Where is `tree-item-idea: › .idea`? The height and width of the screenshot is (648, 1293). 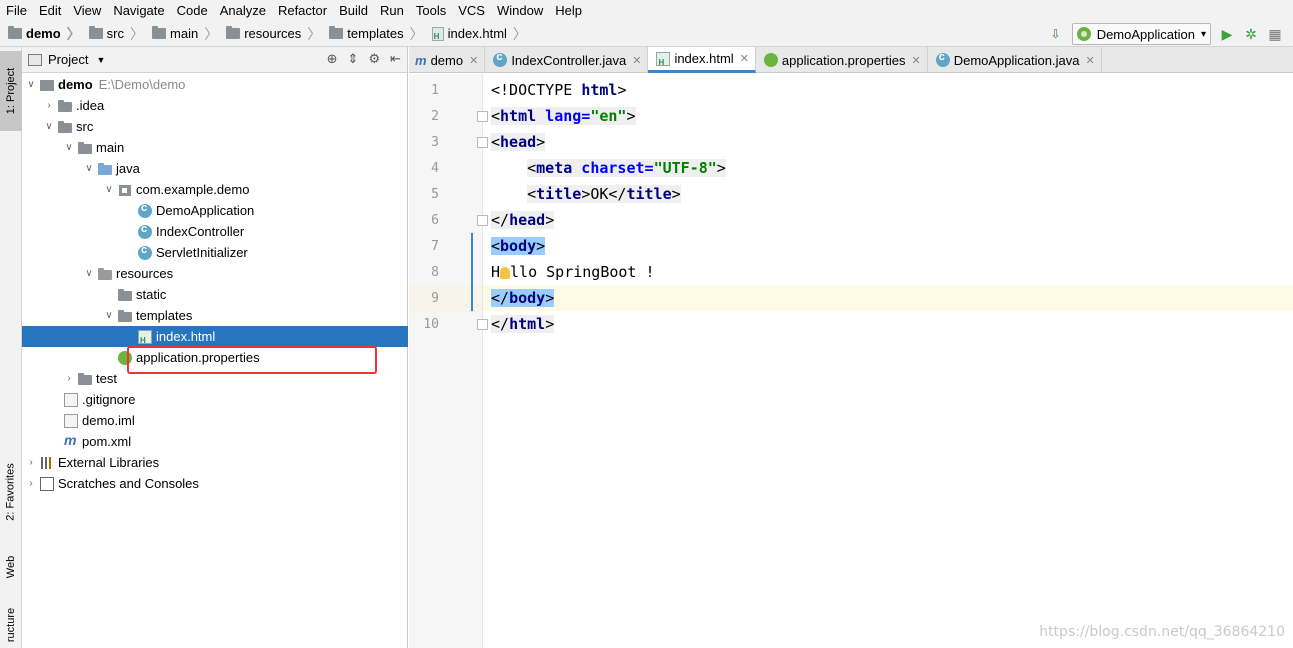 tree-item-idea: › .idea is located at coordinates (215, 105).